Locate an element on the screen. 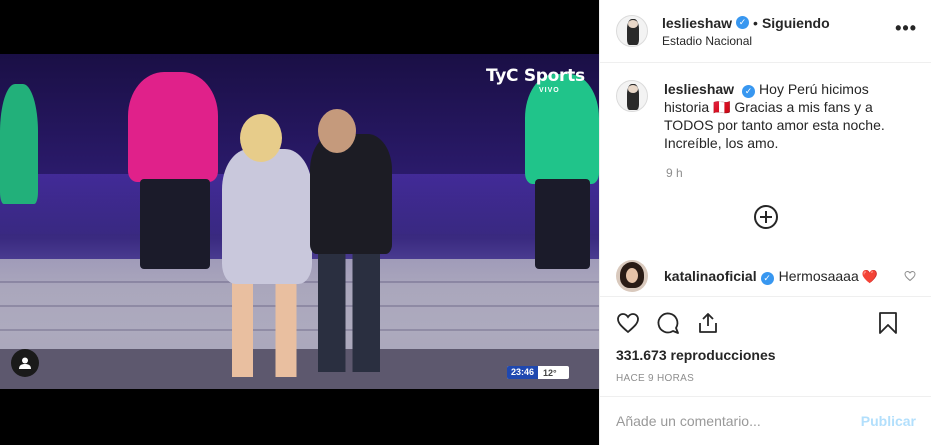  singer-female is located at coordinates (267, 216).